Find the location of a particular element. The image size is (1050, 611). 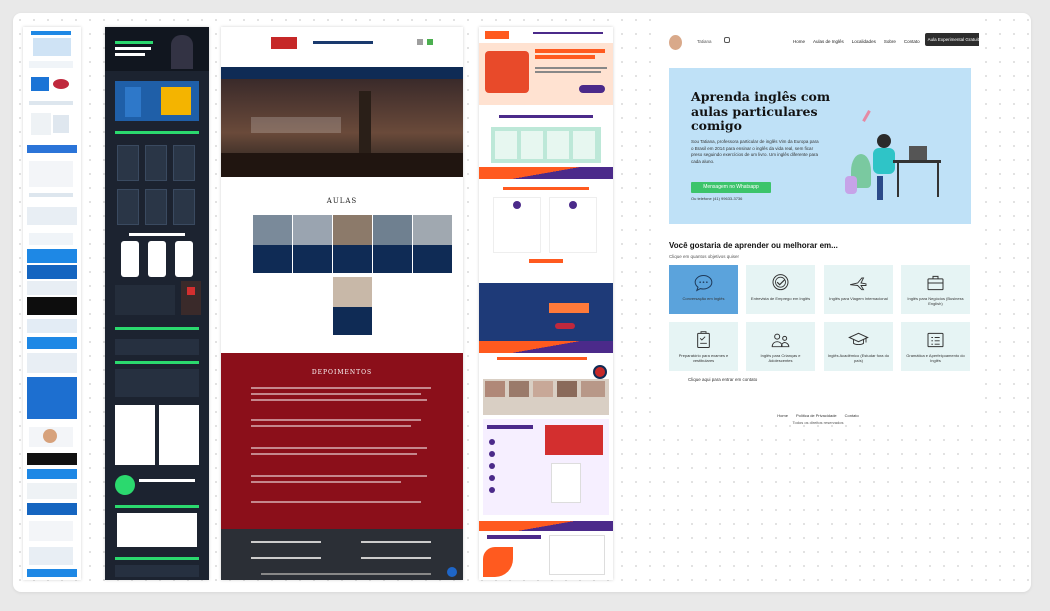

avatar is located at coordinates (675, 42).